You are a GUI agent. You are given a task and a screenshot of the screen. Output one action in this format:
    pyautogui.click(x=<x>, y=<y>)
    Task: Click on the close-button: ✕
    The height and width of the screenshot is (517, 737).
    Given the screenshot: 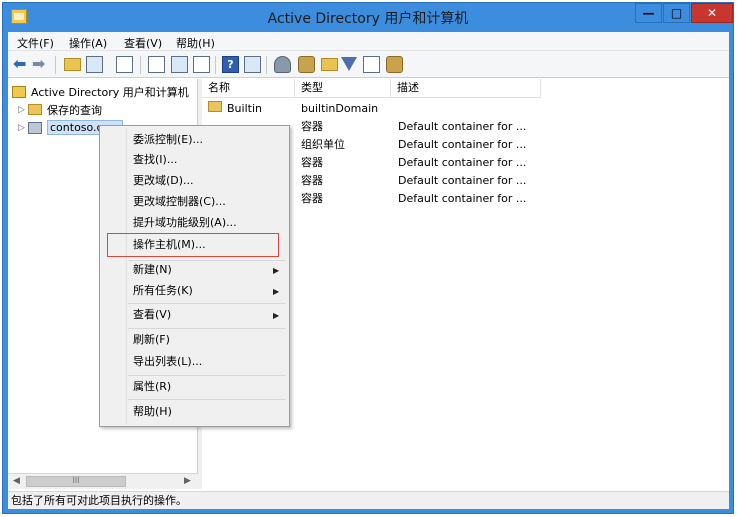 What is the action you would take?
    pyautogui.click(x=712, y=13)
    